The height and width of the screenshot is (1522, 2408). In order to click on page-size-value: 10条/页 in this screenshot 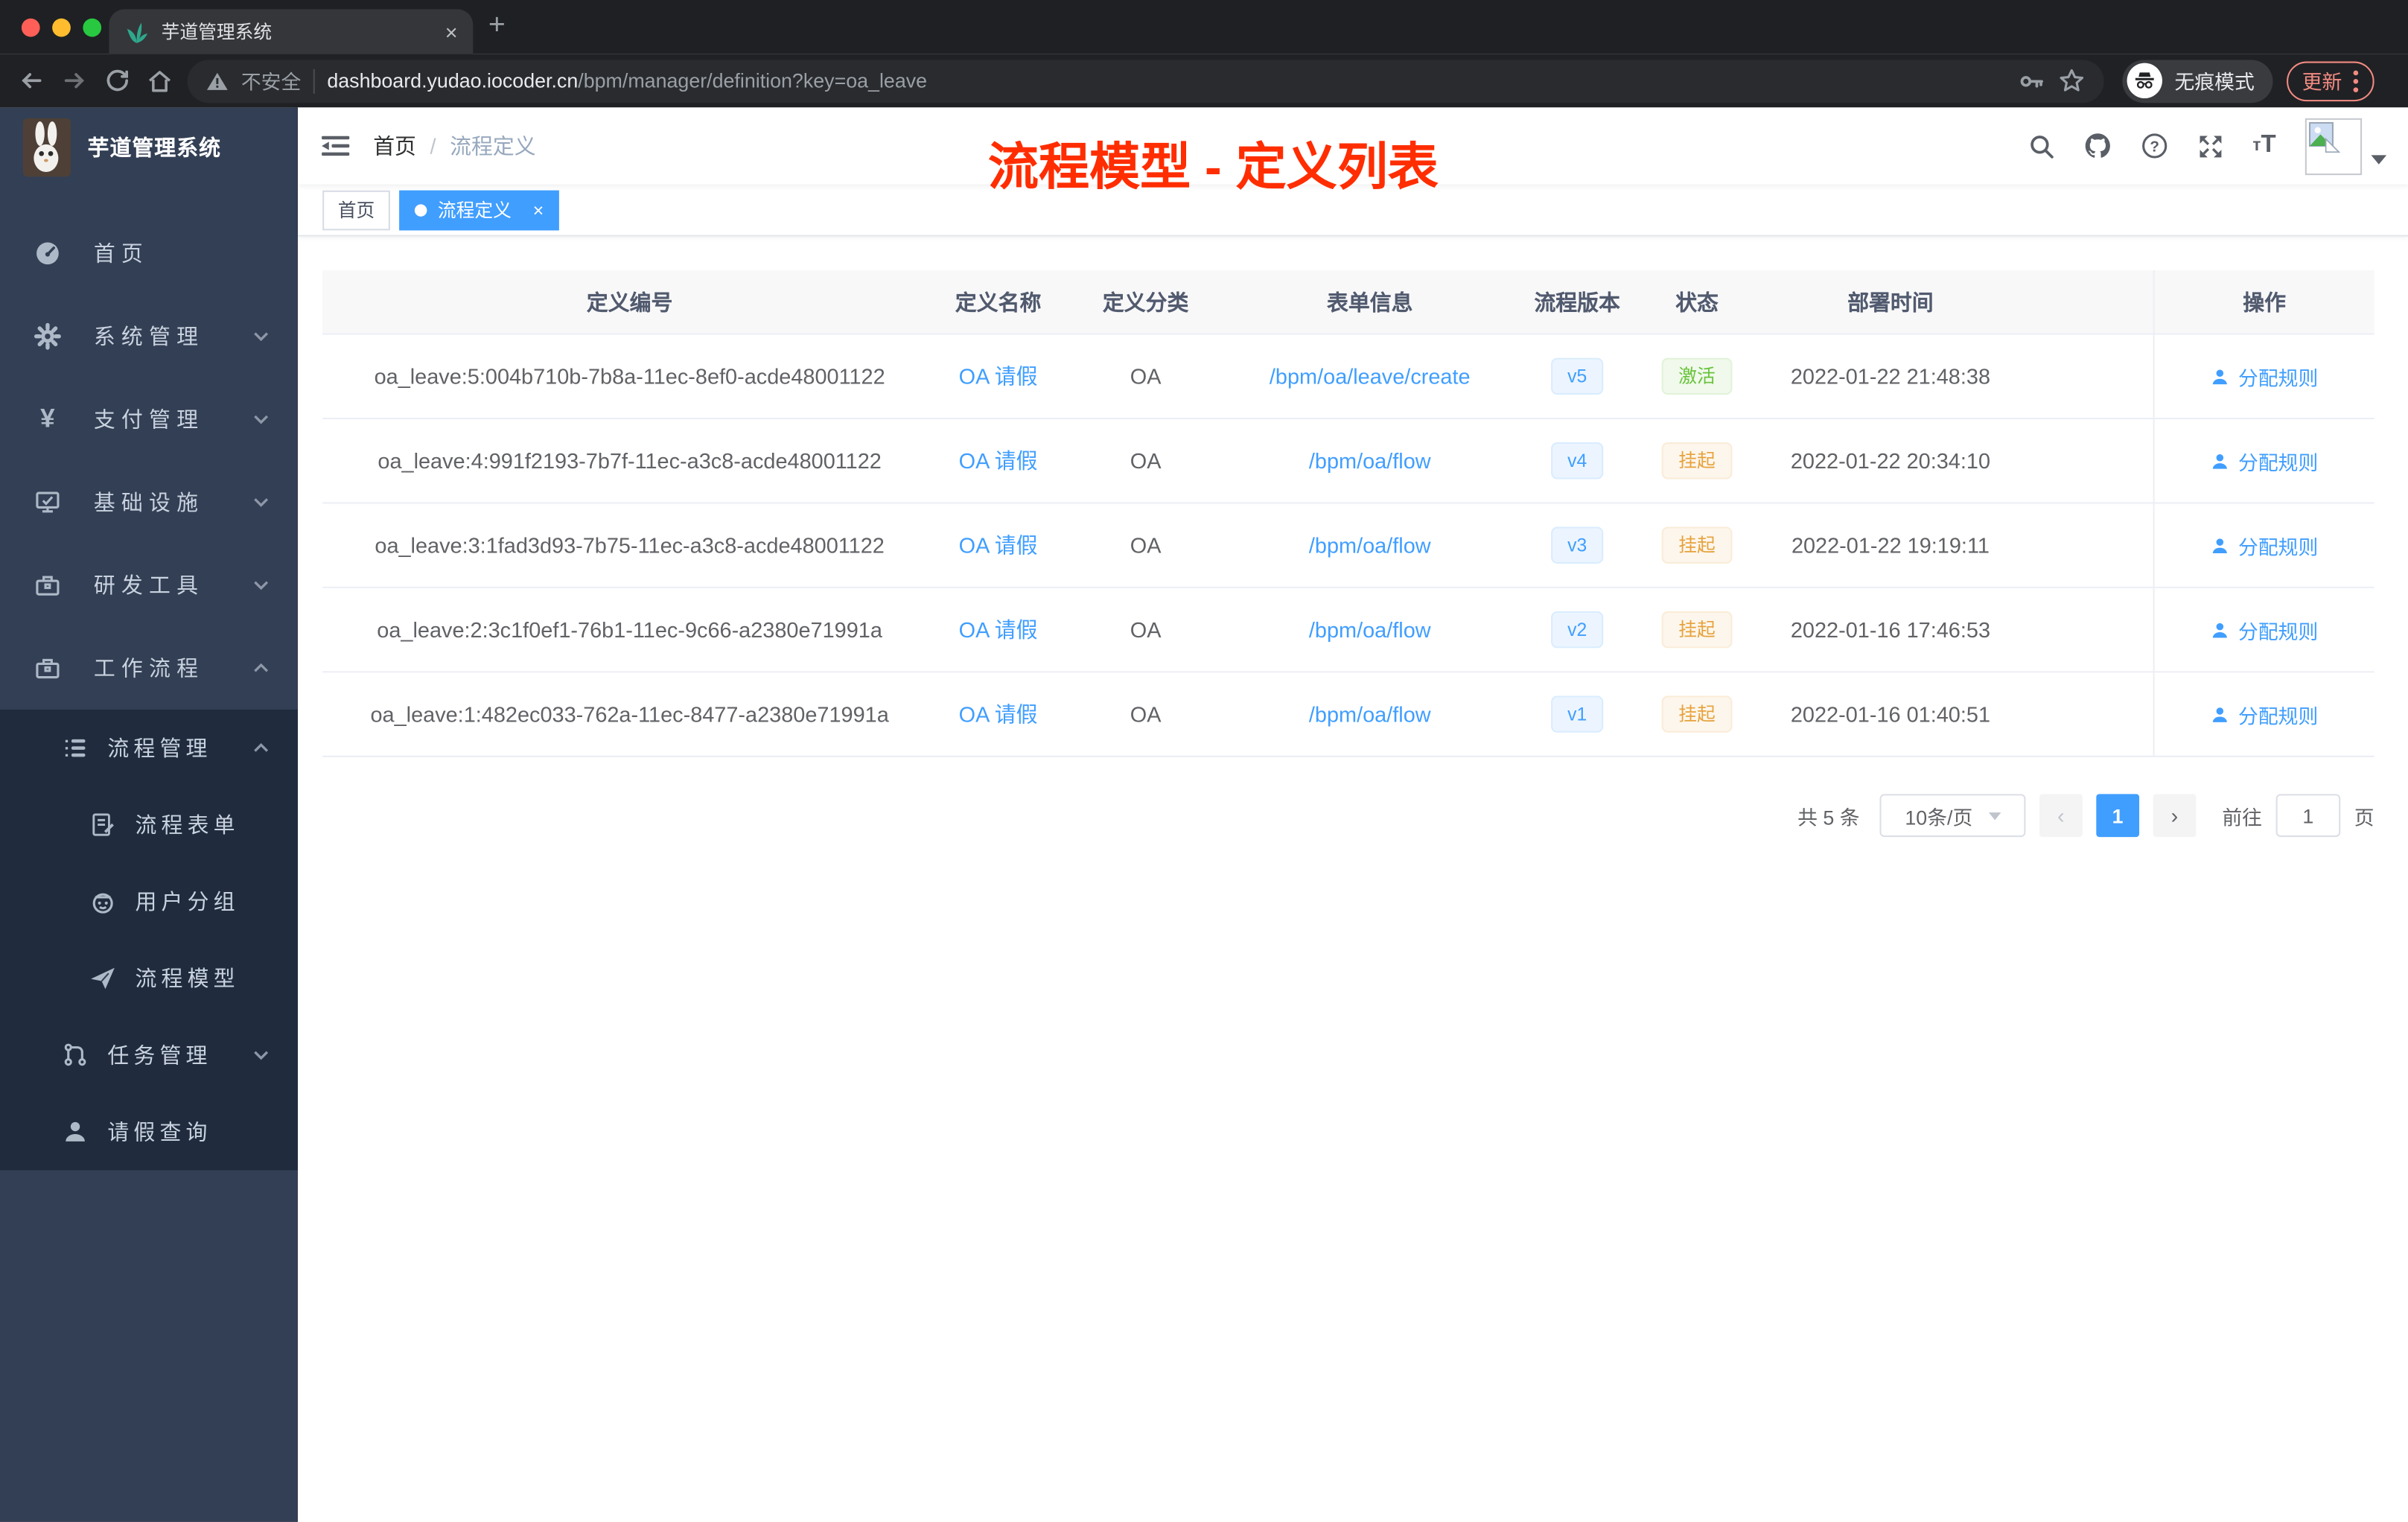, I will do `click(1939, 817)`.